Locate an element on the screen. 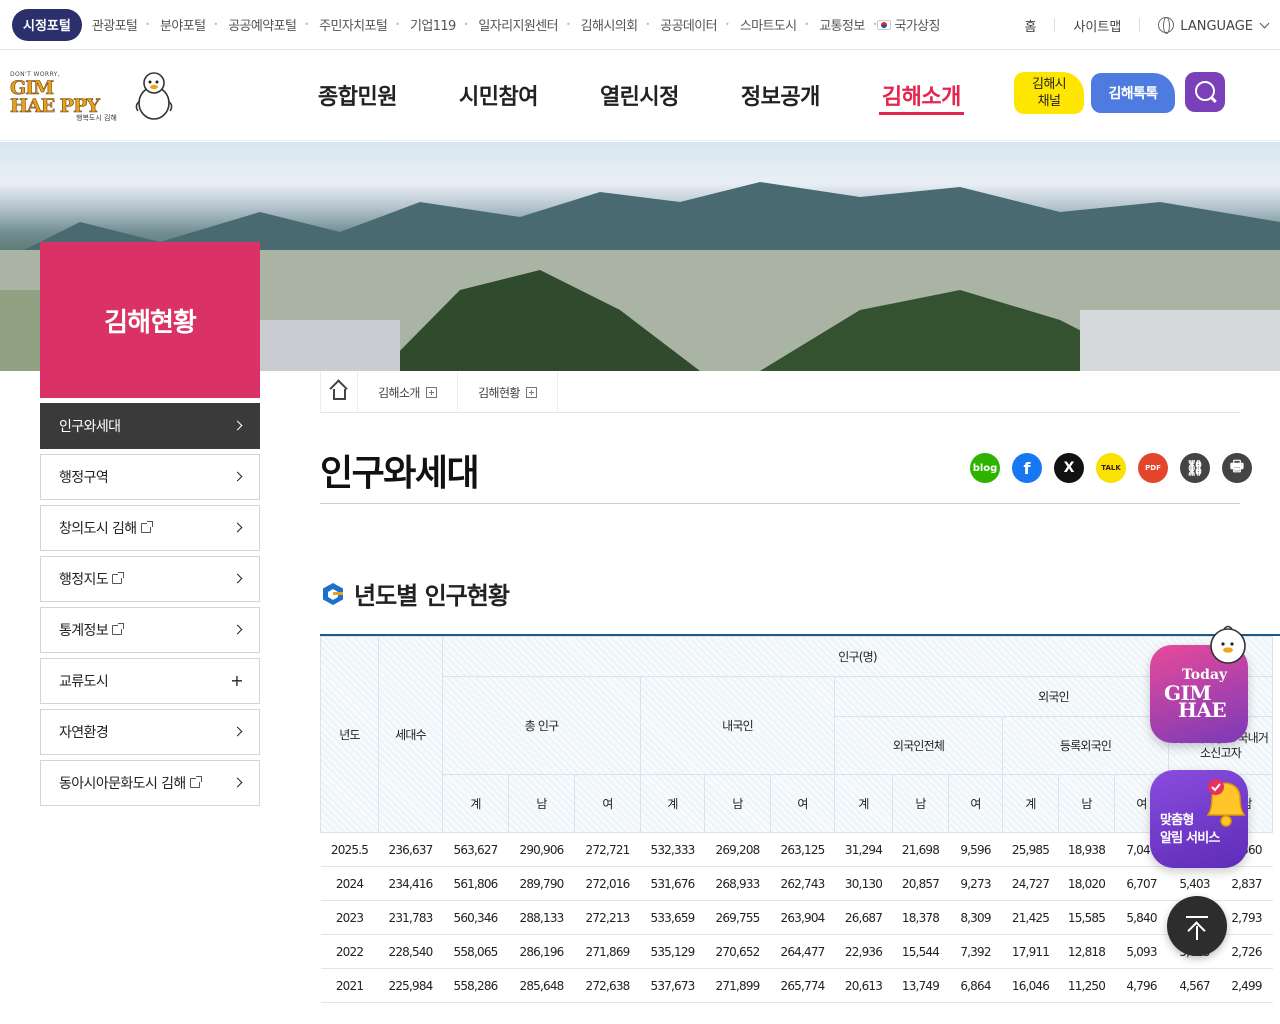 The width and height of the screenshot is (1280, 1024). table-cell: 234,416 is located at coordinates (410, 883).